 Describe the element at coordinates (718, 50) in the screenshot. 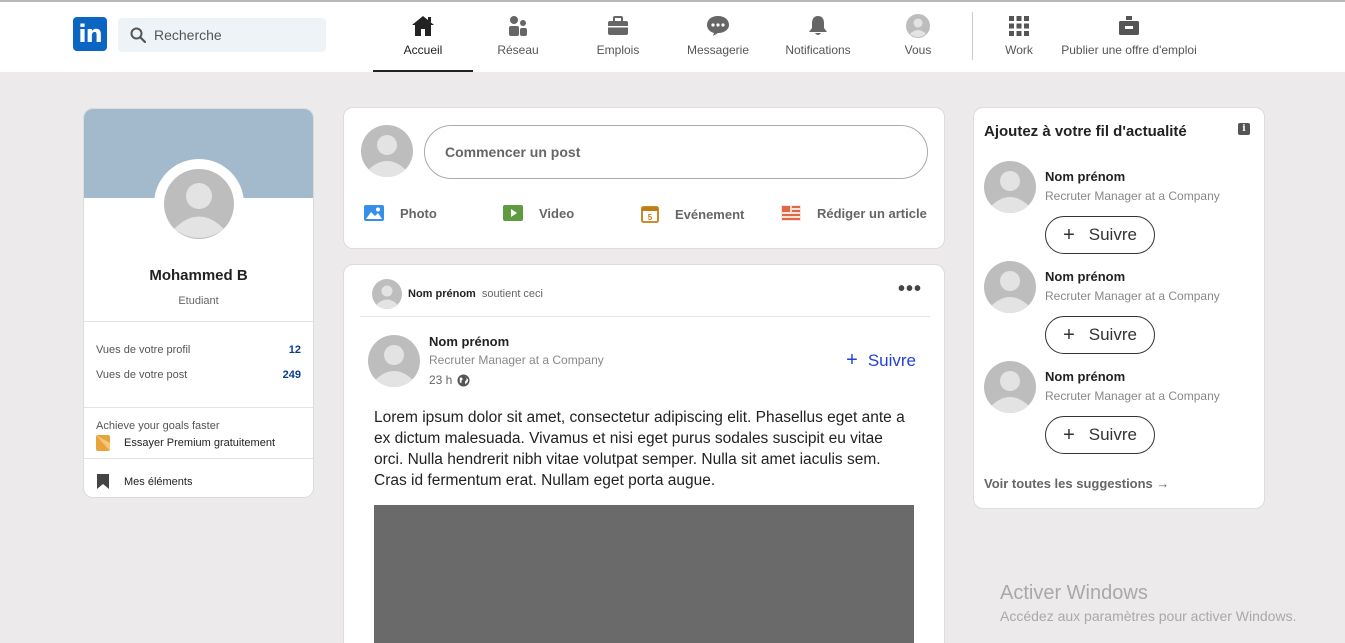

I see `nav-messaging-label: Messagerie` at that location.